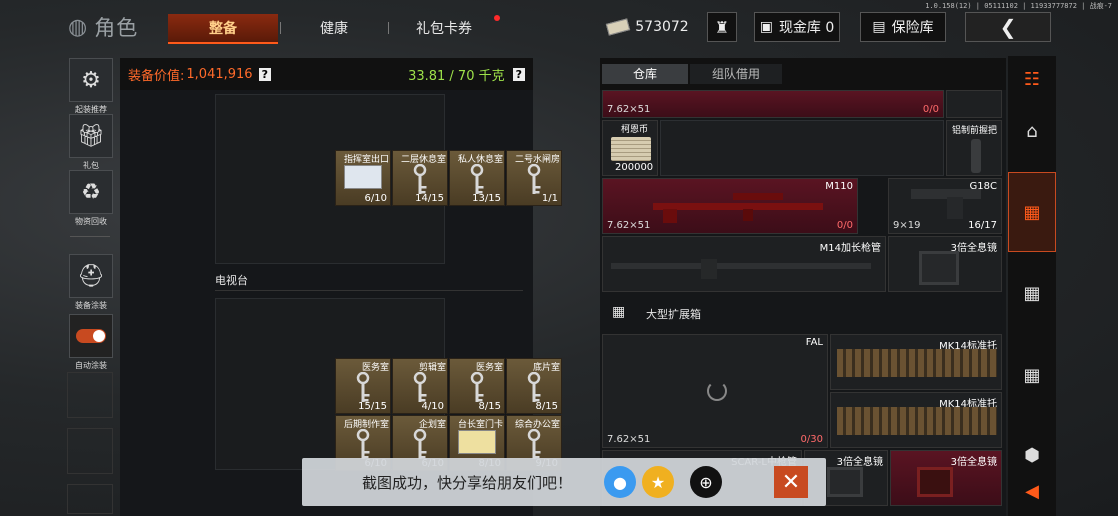 This screenshot has height=516, width=1118. I want to click on sidebar-item-gift: 🎁︎ 礼包, so click(91, 142).